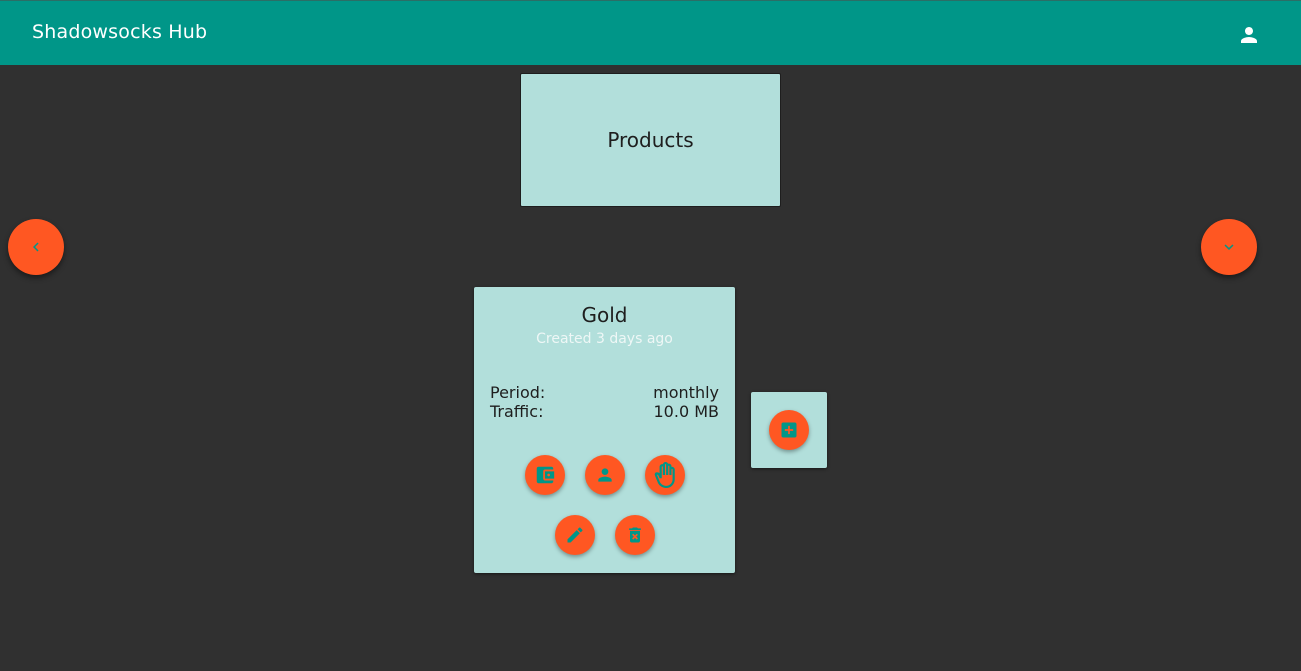 The image size is (1301, 671). I want to click on product-name: Gold, so click(604, 315).